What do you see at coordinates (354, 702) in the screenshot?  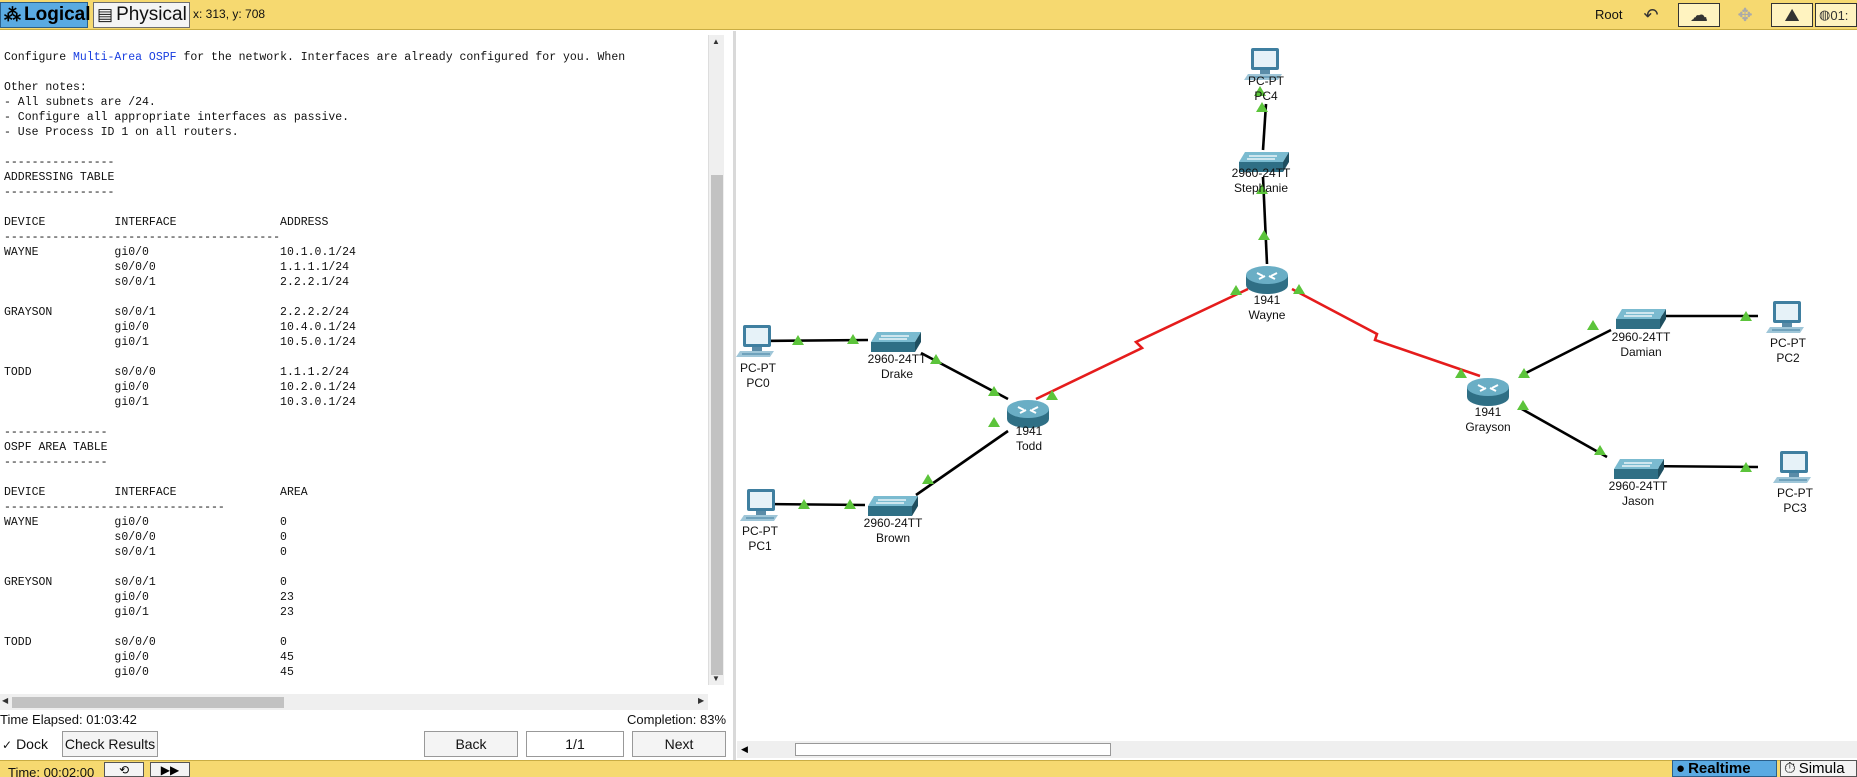 I see `instructions-horizontal-scrollbar: ◀ ▶` at bounding box center [354, 702].